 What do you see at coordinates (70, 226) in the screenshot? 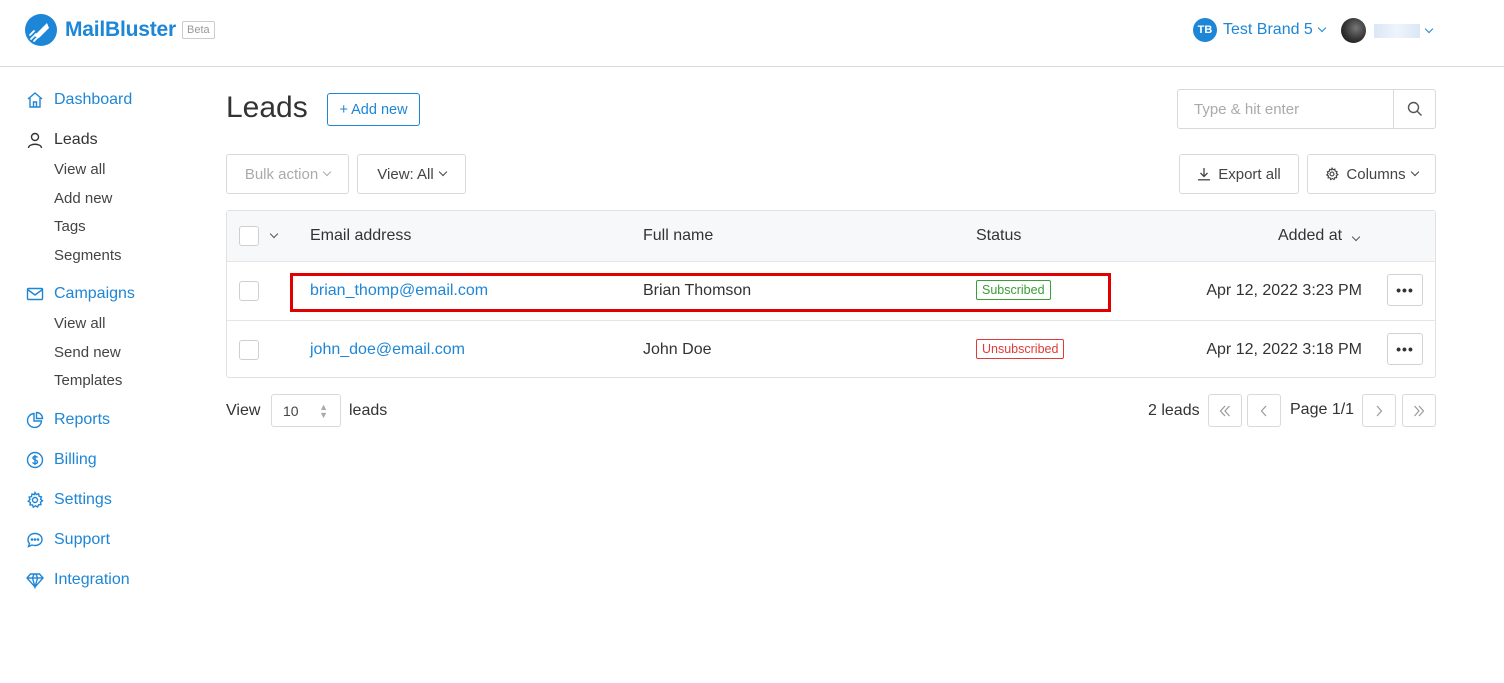
I see `sidebar-subitem-leads-tags: Tags` at bounding box center [70, 226].